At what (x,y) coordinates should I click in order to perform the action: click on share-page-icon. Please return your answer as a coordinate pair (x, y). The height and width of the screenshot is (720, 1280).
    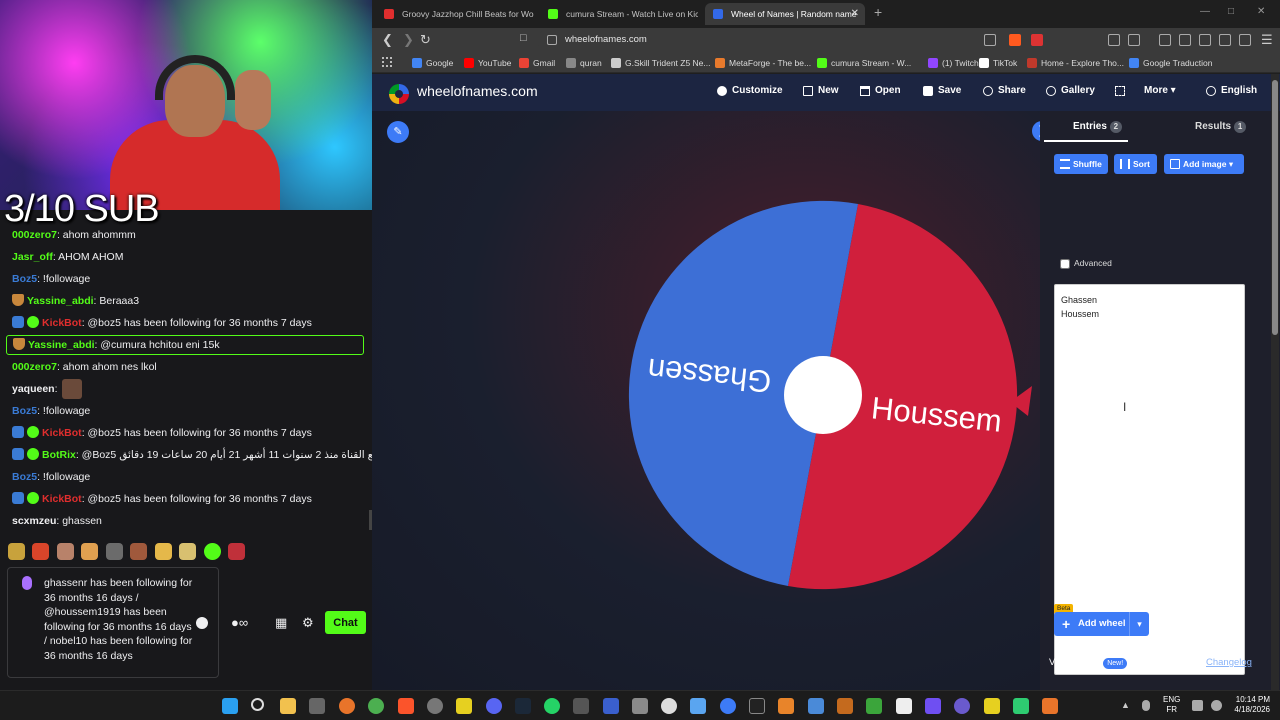
    Looking at the image, I should click on (990, 40).